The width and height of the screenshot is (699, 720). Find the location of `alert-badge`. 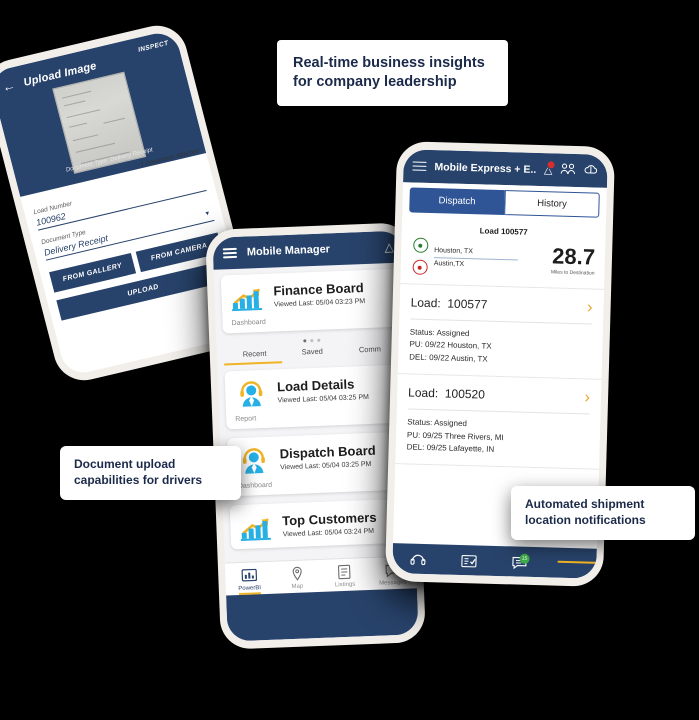

alert-badge is located at coordinates (551, 165).